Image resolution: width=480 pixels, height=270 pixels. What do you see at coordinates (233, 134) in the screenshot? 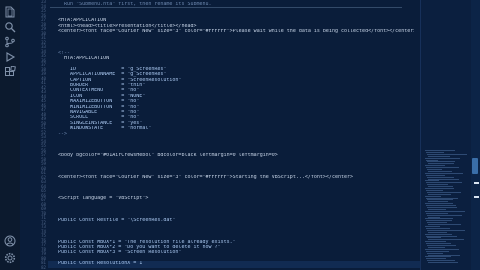
I see `code-line: -->` at bounding box center [233, 134].